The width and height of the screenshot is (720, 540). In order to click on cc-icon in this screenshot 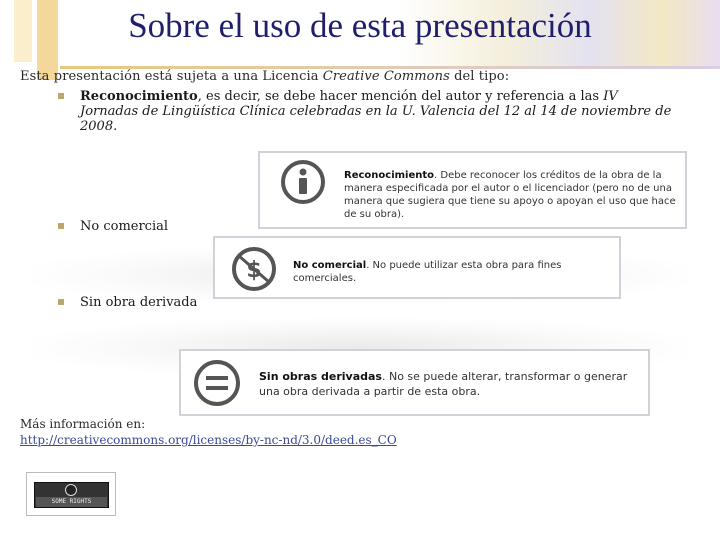, I will do `click(71, 490)`.